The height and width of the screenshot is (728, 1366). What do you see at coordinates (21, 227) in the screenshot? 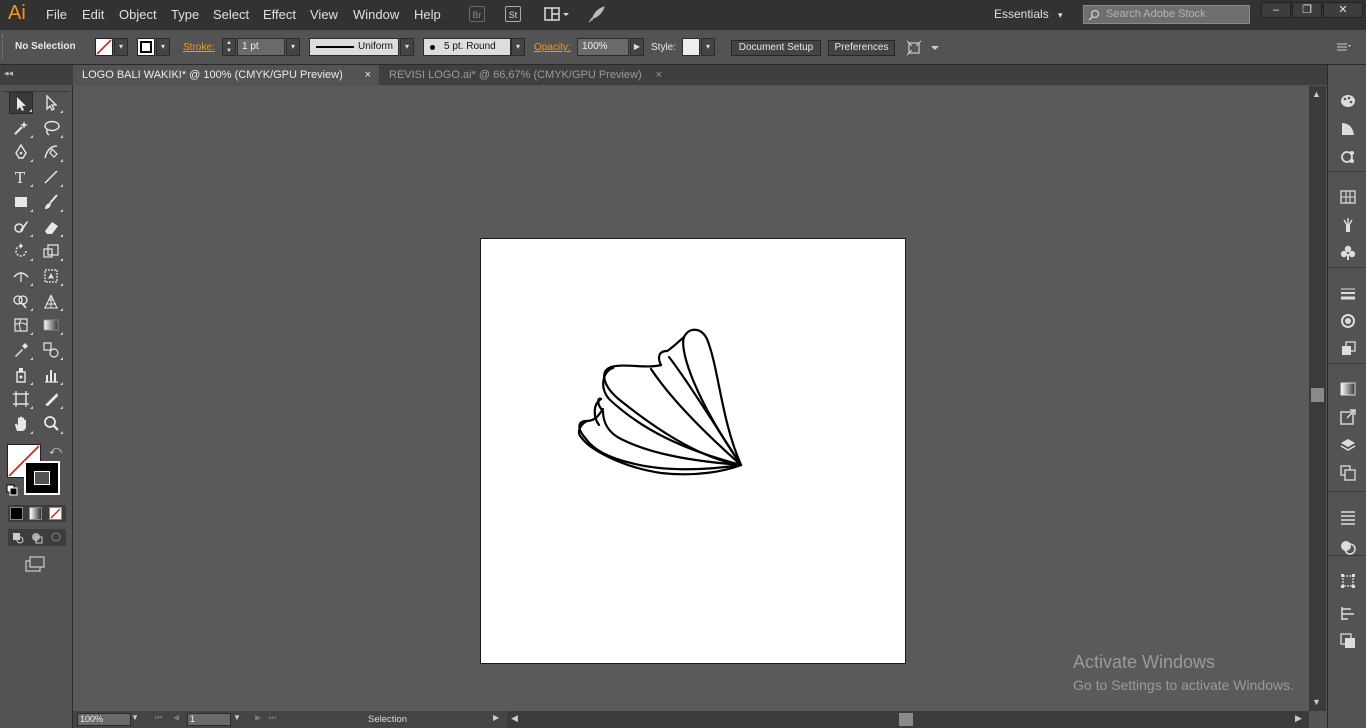
I see `shaper-tool-button` at bounding box center [21, 227].